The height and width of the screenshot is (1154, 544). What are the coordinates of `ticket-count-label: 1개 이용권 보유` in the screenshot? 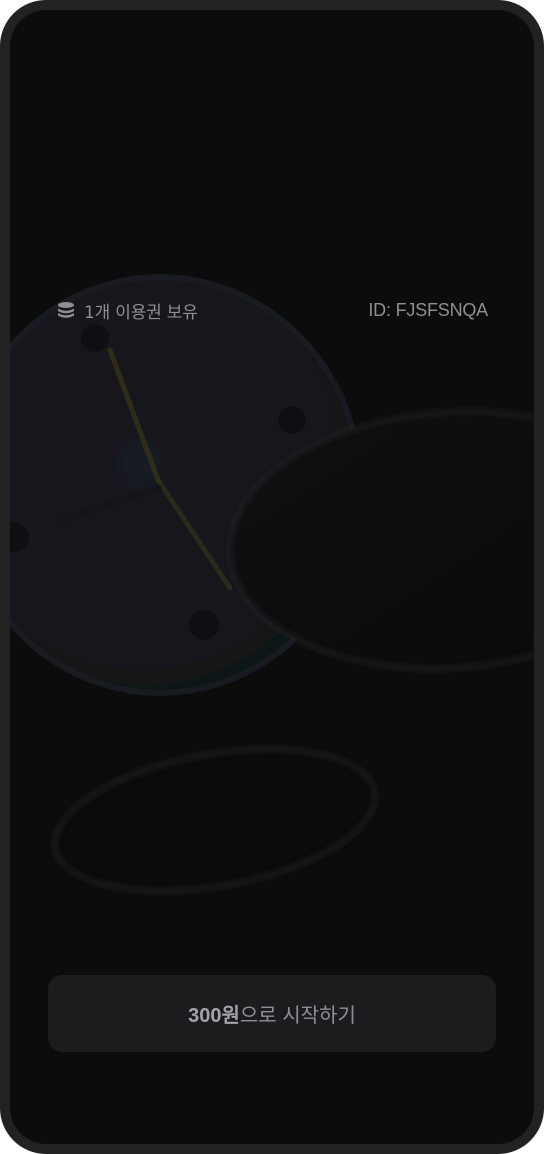 It's located at (141, 312).